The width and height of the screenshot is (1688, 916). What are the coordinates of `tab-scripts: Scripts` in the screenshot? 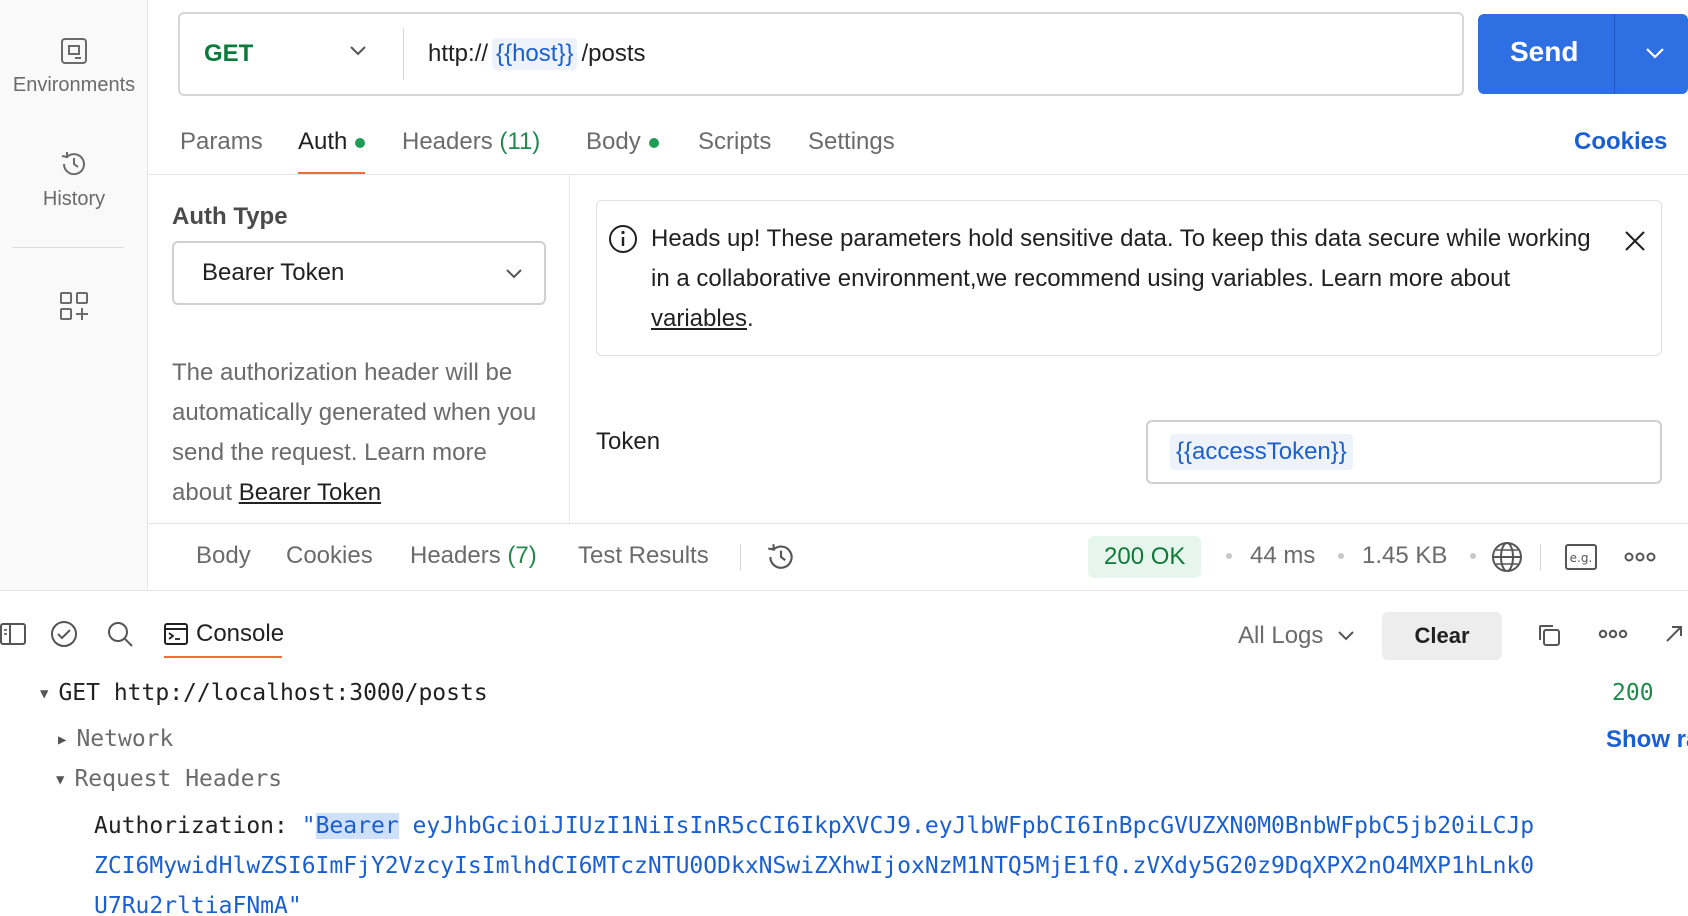 It's located at (734, 142).